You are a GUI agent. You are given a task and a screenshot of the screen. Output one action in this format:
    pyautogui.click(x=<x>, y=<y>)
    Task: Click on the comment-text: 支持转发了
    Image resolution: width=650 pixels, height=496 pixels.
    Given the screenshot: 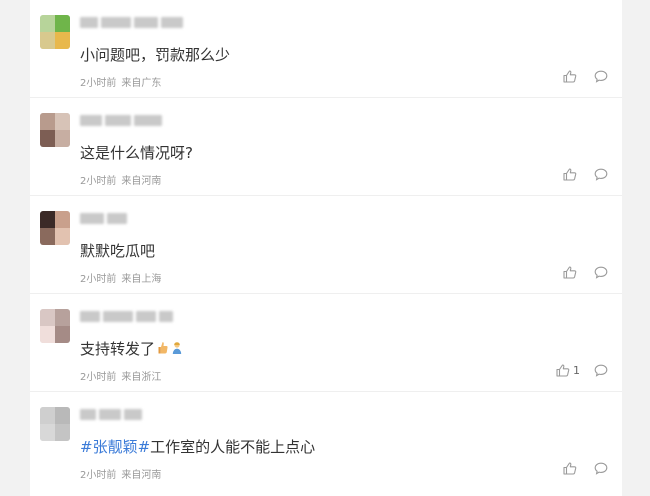 What is the action you would take?
    pyautogui.click(x=131, y=348)
    